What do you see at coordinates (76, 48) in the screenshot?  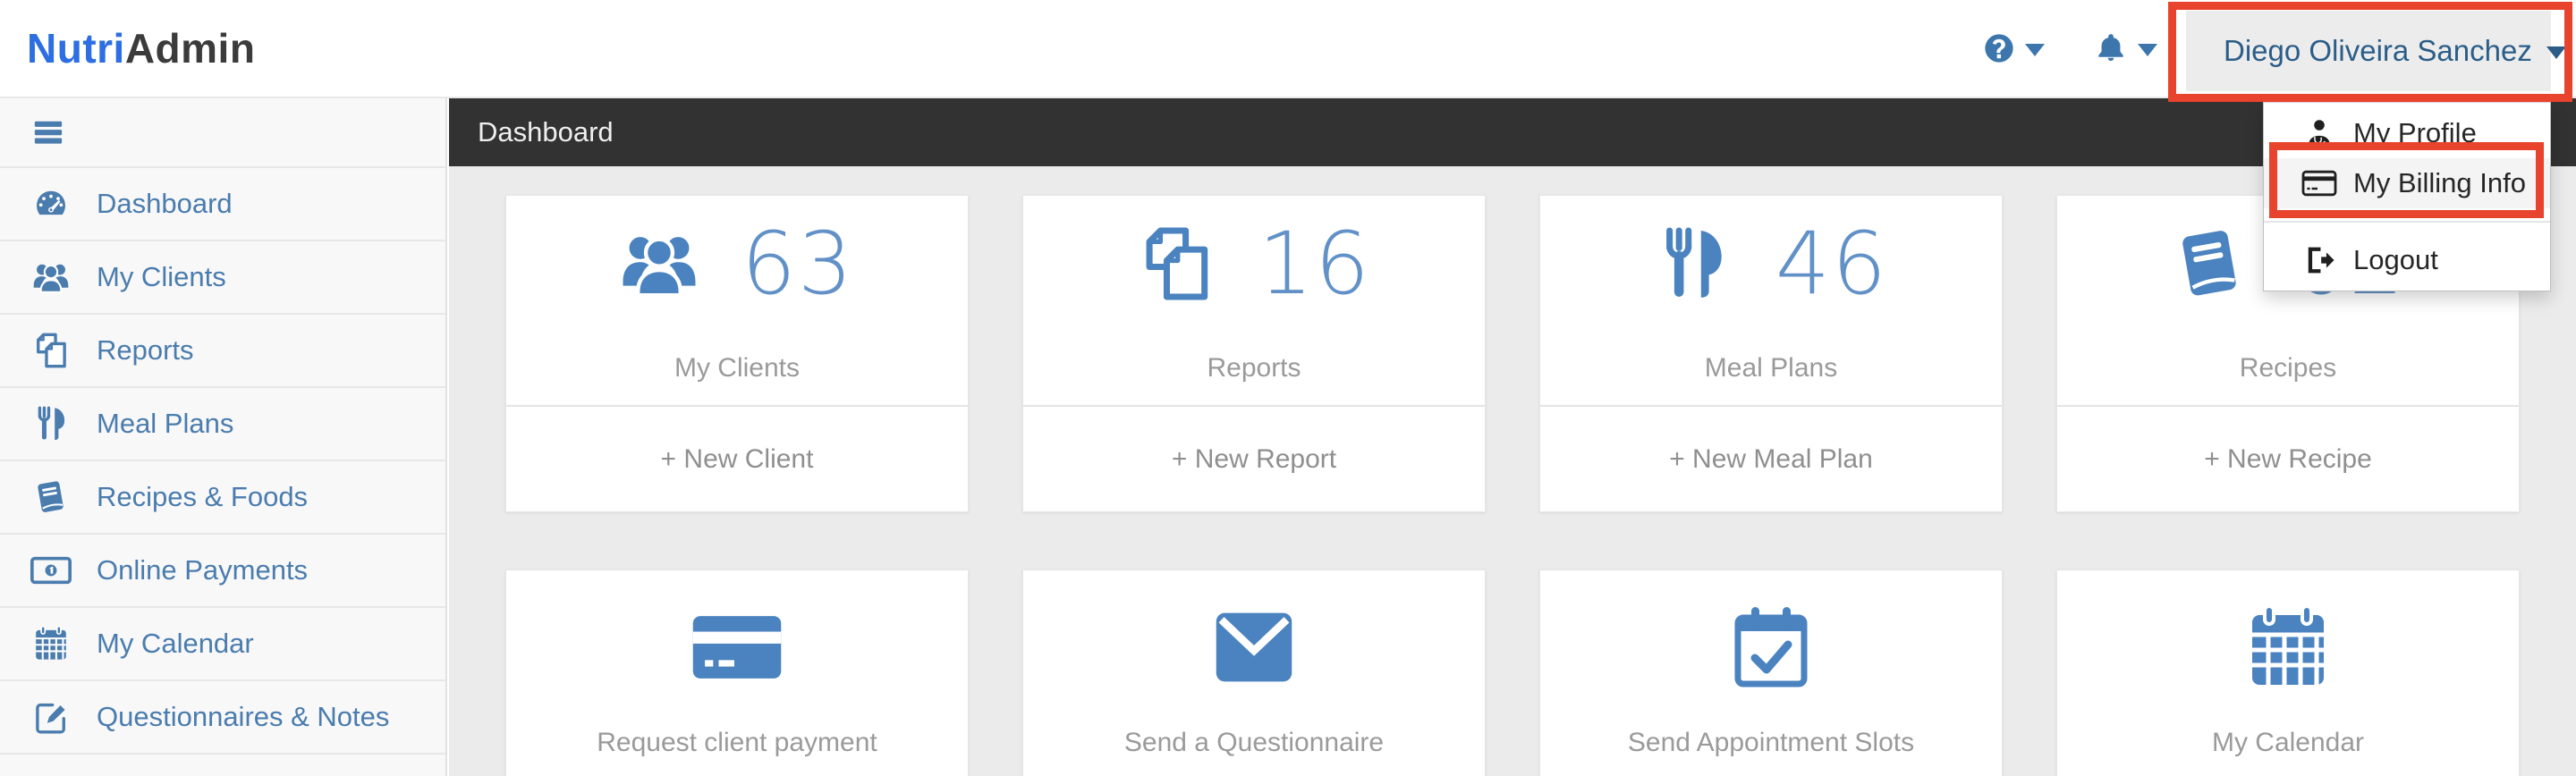 I see `logo-text-primary: Nutri` at bounding box center [76, 48].